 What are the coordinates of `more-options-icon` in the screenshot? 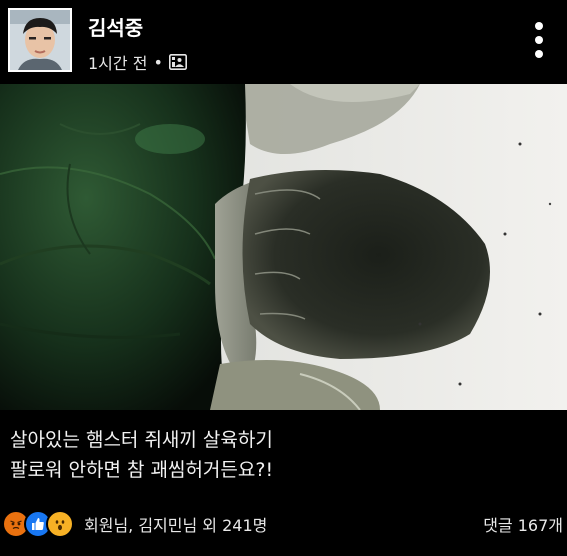 It's located at (539, 38).